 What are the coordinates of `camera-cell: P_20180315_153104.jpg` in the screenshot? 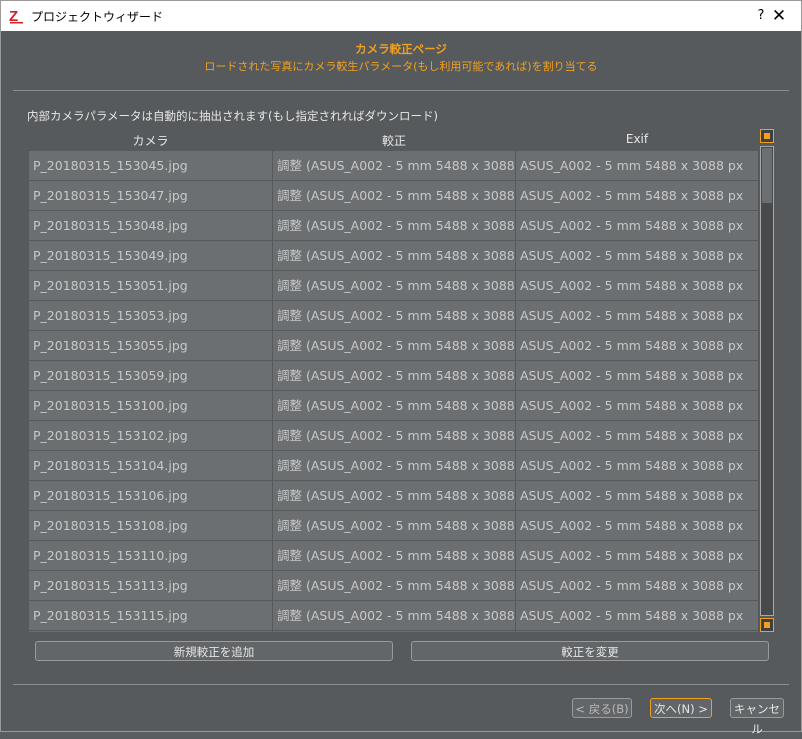 It's located at (150, 465).